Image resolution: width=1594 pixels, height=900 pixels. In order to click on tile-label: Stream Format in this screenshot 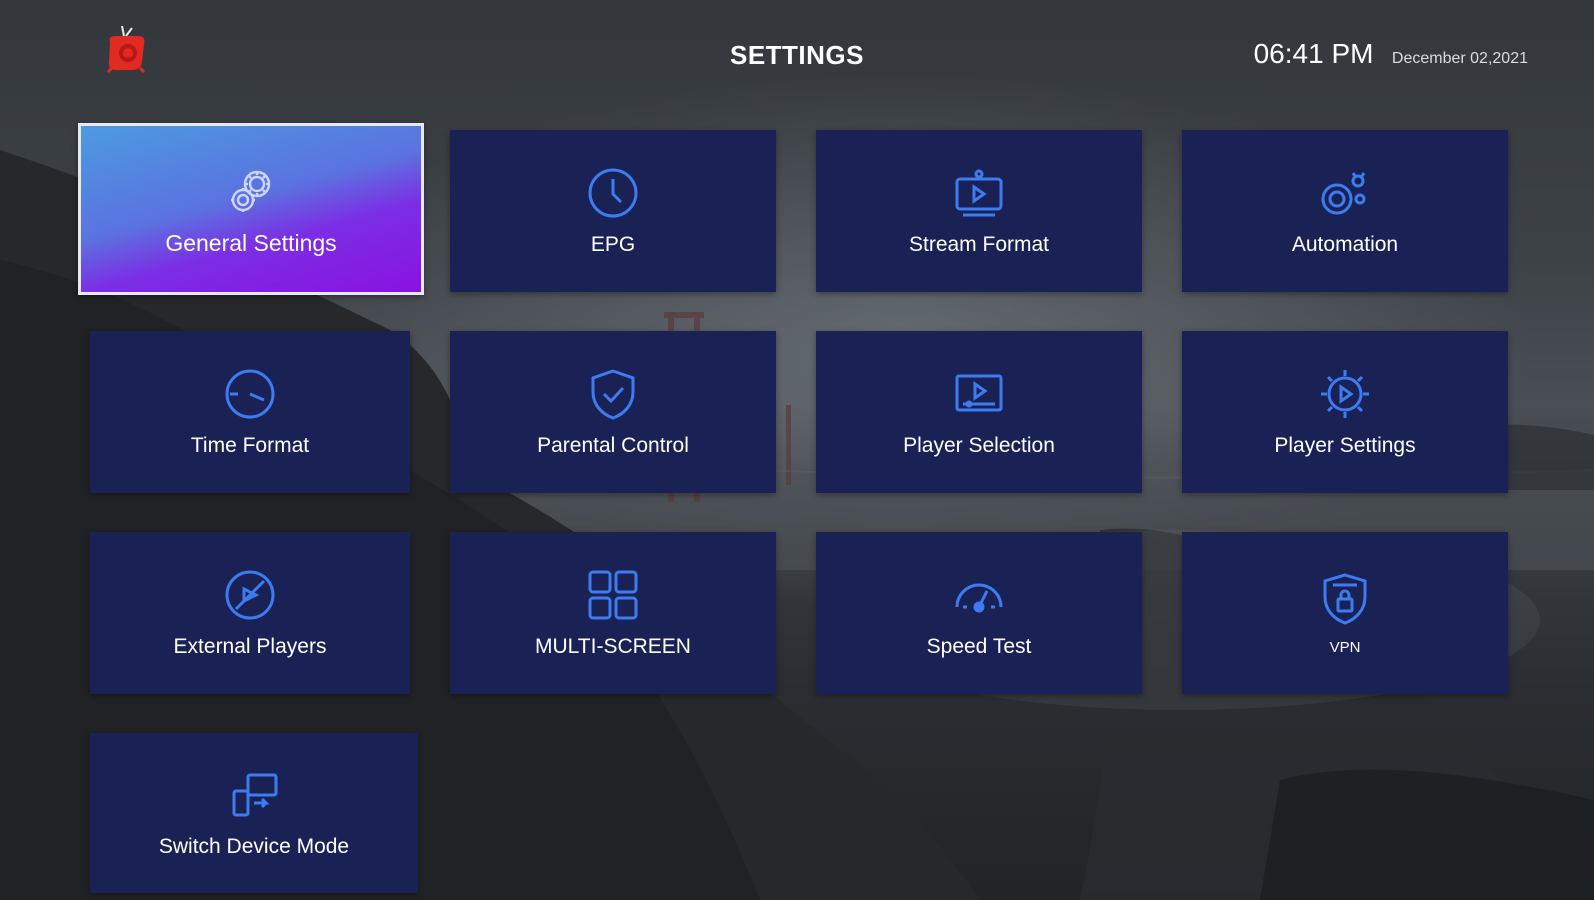, I will do `click(979, 244)`.